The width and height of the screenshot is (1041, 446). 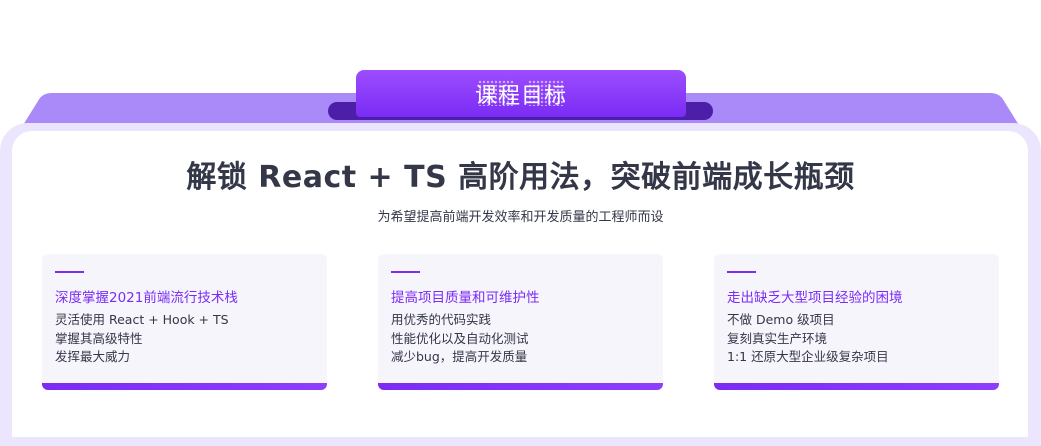 I want to click on feature-list: 不做 Demo 级项目 复刻真实生产环境 1:1 还原大型企业级复杂项目, so click(x=808, y=339).